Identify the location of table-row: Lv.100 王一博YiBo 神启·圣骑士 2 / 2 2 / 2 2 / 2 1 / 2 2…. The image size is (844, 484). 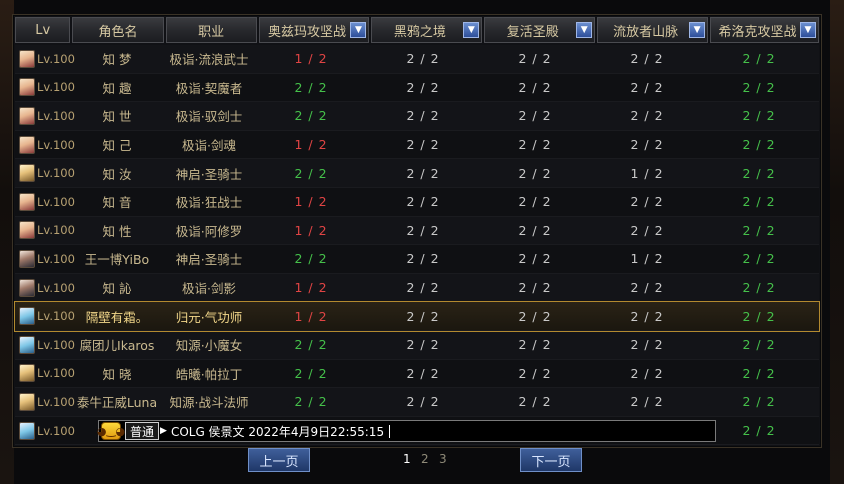
(417, 259).